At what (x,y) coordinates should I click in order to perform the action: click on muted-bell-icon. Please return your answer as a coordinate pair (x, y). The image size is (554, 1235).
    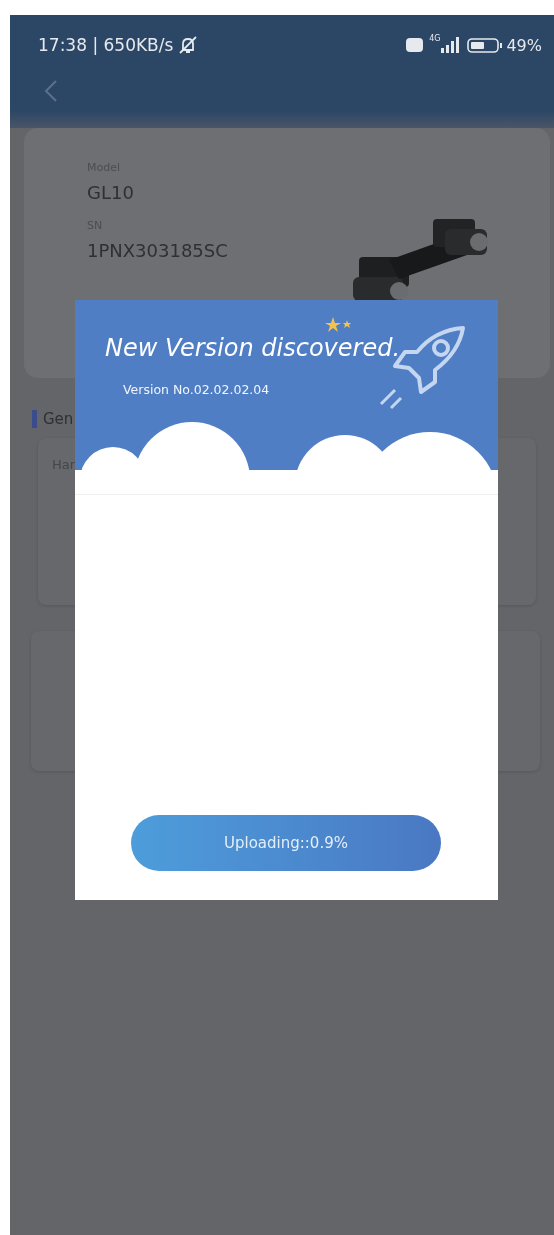
    Looking at the image, I should click on (188, 45).